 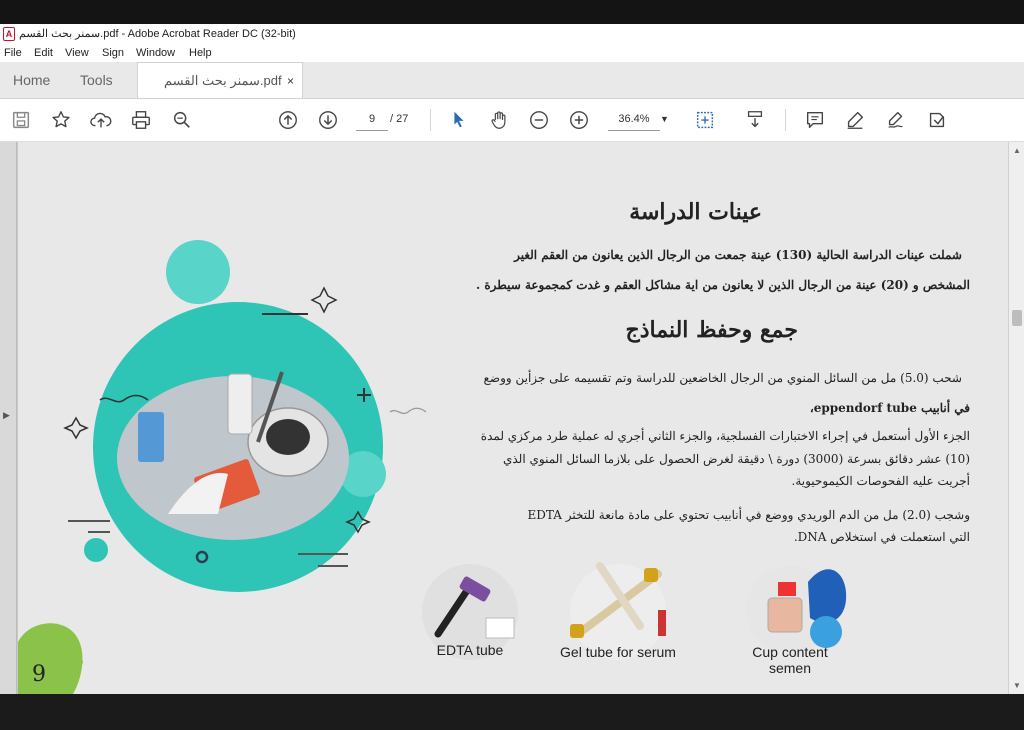 What do you see at coordinates (512, 80) in the screenshot?
I see `tab-bar: Home Tools سمنر بحث القسم.pdf ×` at bounding box center [512, 80].